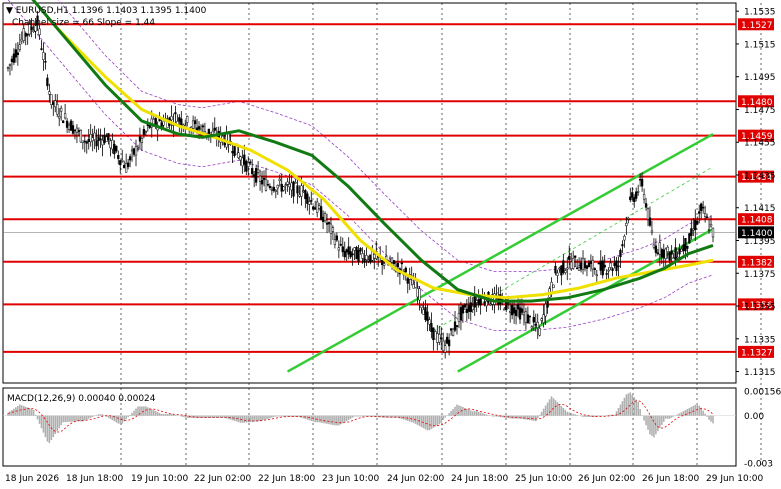 This screenshot has width=781, height=489. I want to click on time-axis-label: 23 Jun 10:00, so click(350, 479).